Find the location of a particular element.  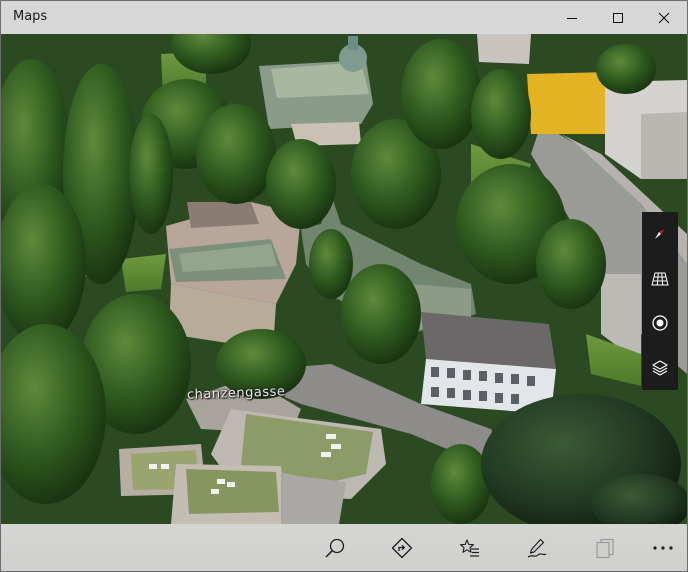

directions-icon is located at coordinates (402, 547).